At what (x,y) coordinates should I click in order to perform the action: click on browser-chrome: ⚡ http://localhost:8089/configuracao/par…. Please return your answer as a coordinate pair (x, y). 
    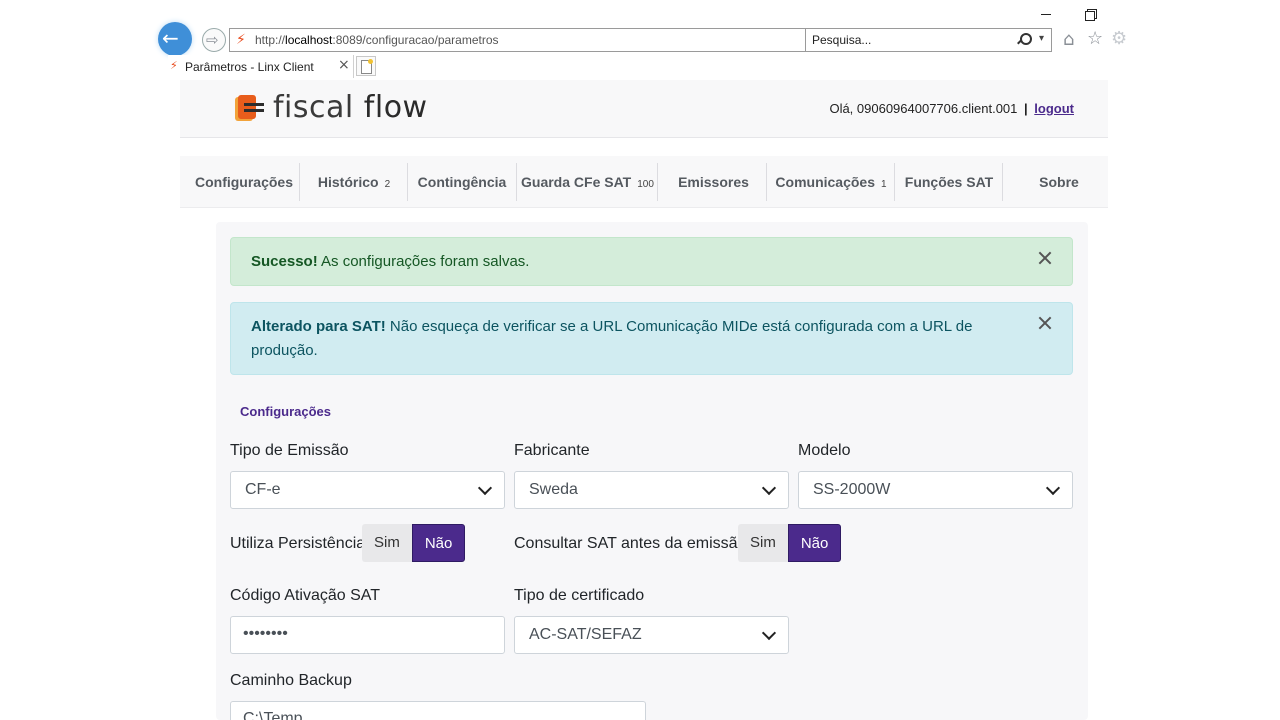
    Looking at the image, I should click on (643, 39).